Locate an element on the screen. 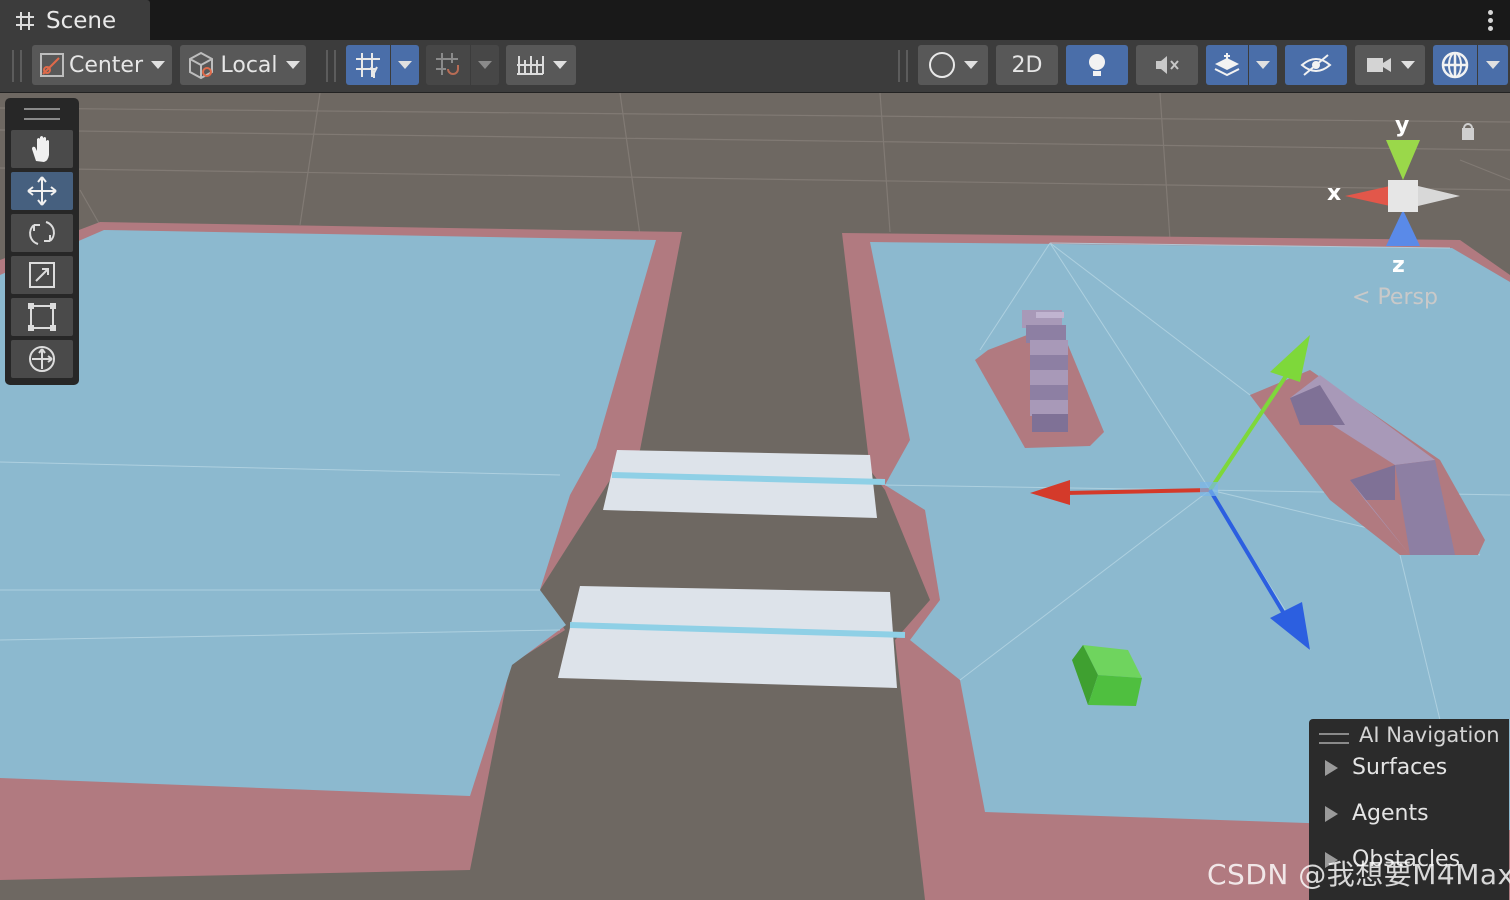 This screenshot has height=900, width=1510. gizmos-dropdown is located at coordinates (1493, 65).